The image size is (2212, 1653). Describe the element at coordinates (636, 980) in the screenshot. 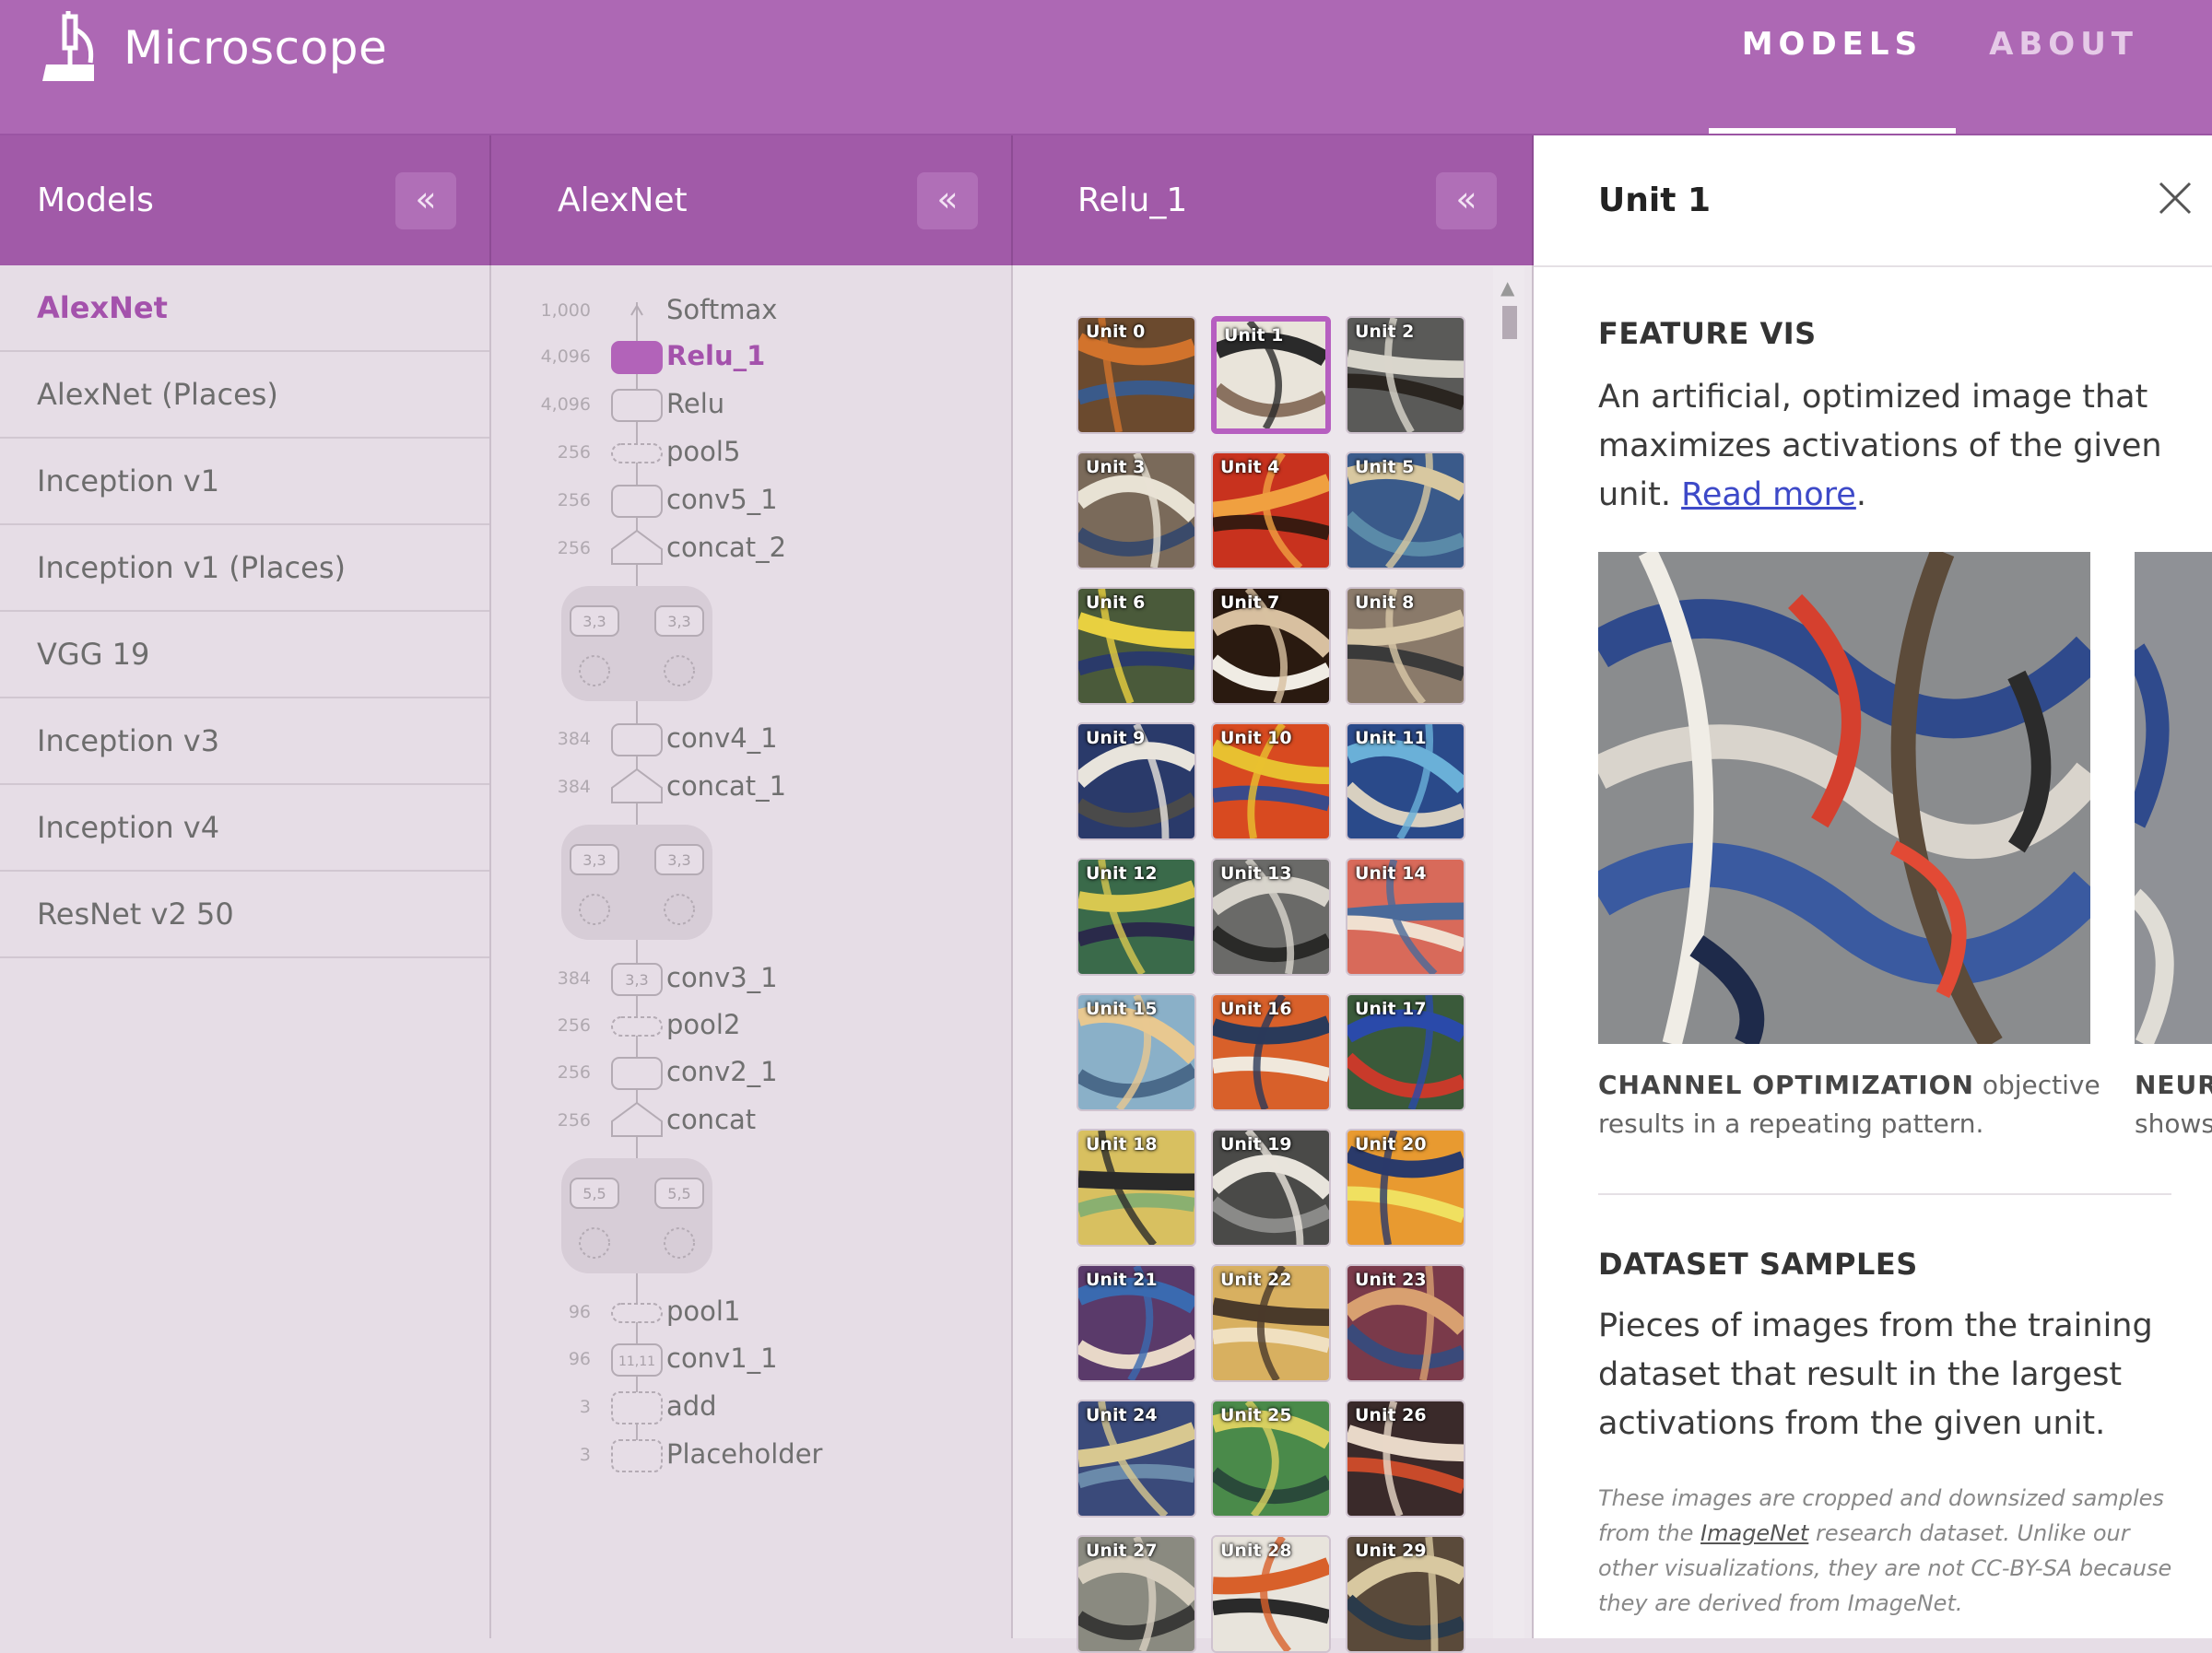

I see `layer-kernel-label: 3,3` at that location.